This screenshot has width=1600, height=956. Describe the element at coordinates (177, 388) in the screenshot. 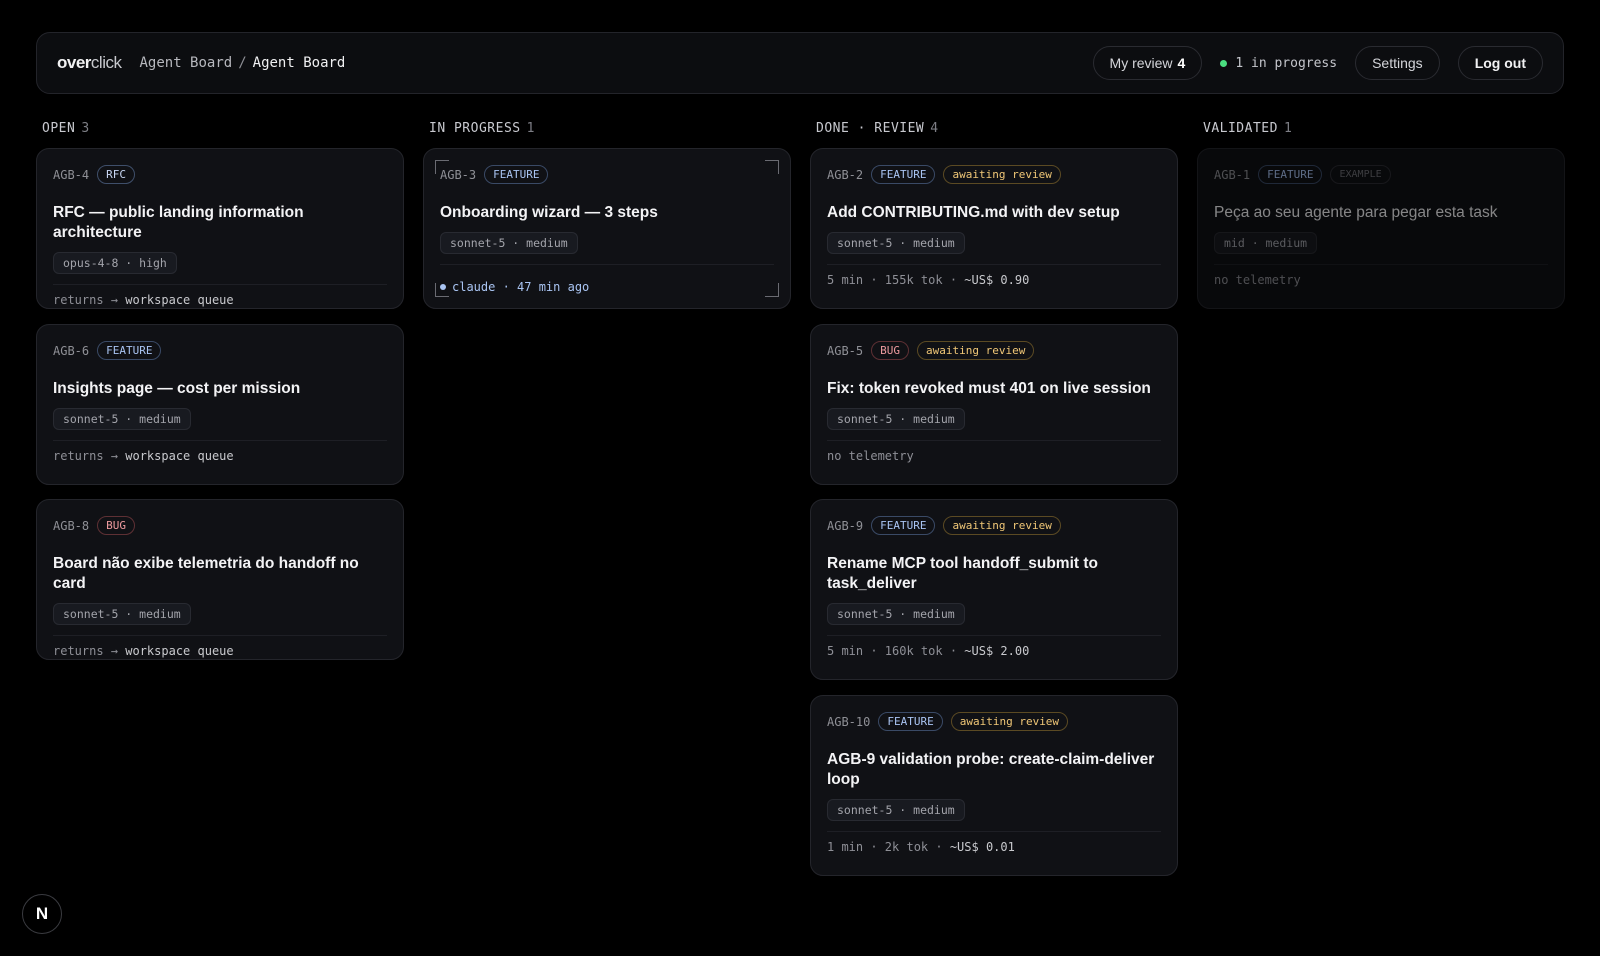

I see `task-title: Insights page — cost per mission` at that location.